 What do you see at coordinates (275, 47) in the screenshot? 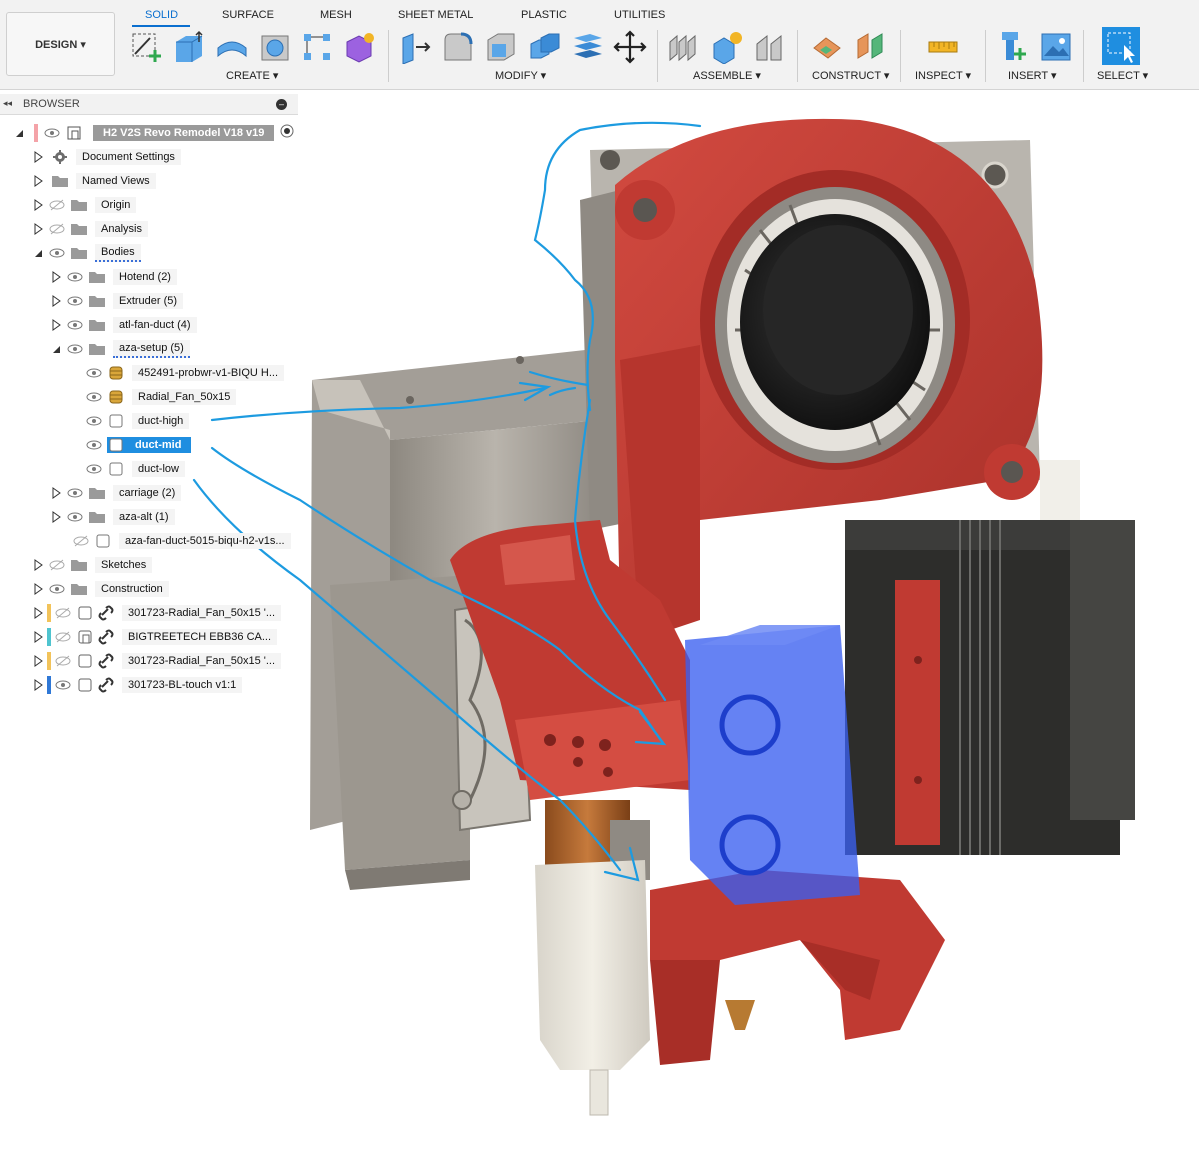
I see `hole-icon` at bounding box center [275, 47].